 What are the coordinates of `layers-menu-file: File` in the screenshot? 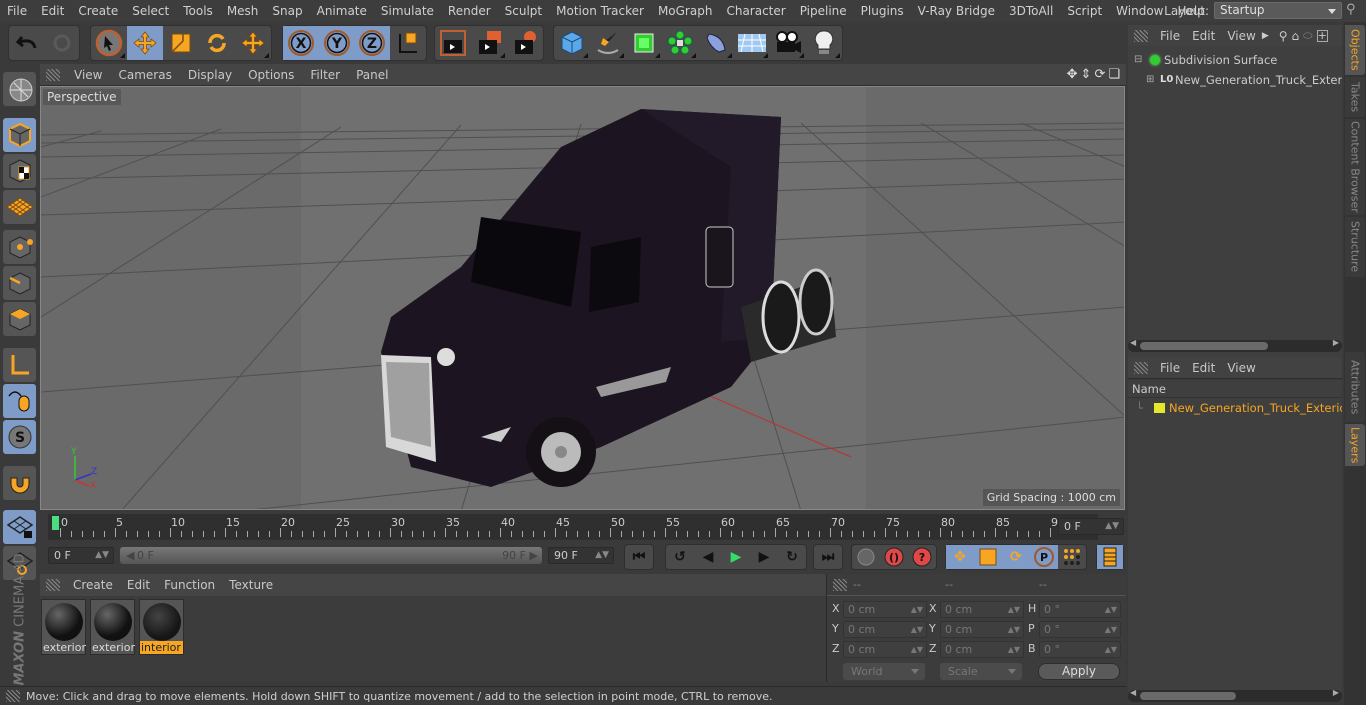 It's located at (1170, 368).